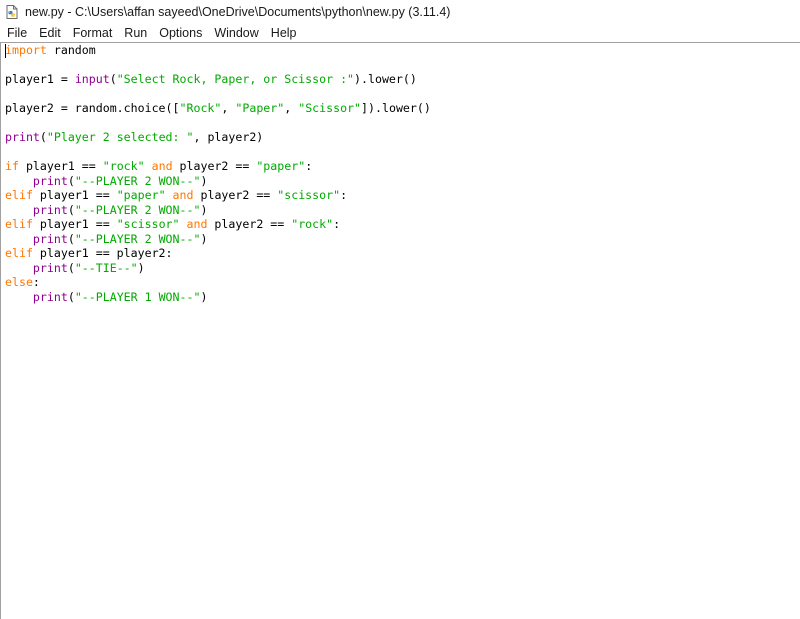  What do you see at coordinates (218, 268) in the screenshot?
I see `code-line: print("--TIE--")` at bounding box center [218, 268].